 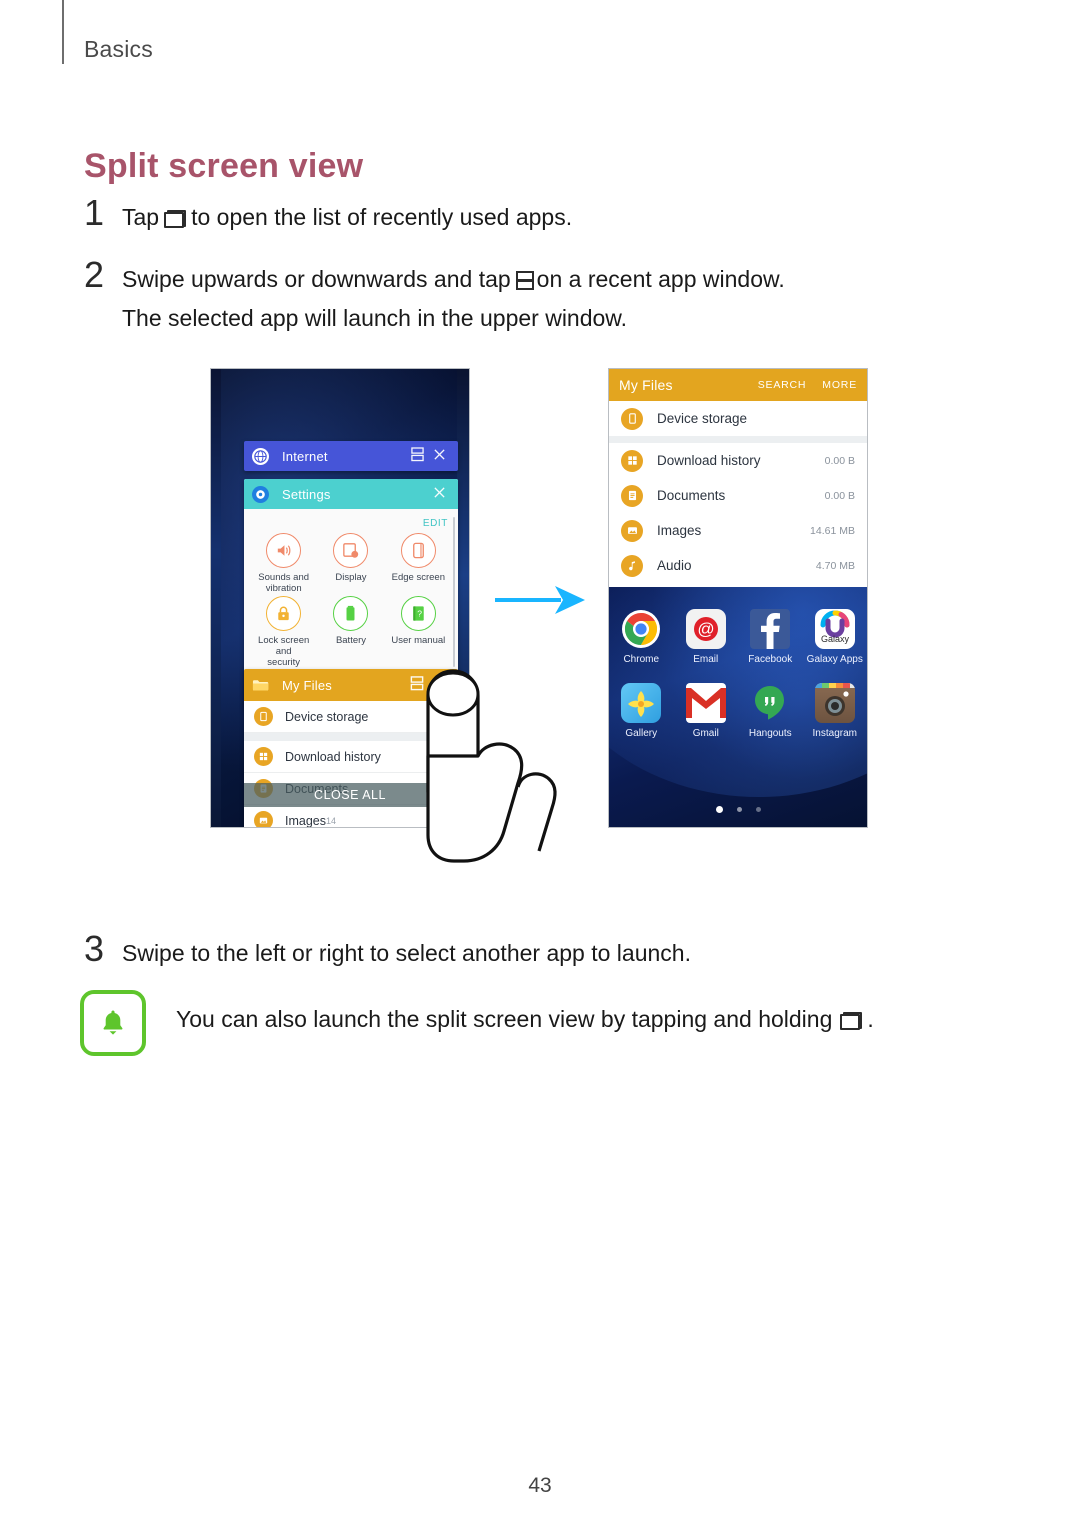 I want to click on app-icon-email: @ Email, so click(x=706, y=637).